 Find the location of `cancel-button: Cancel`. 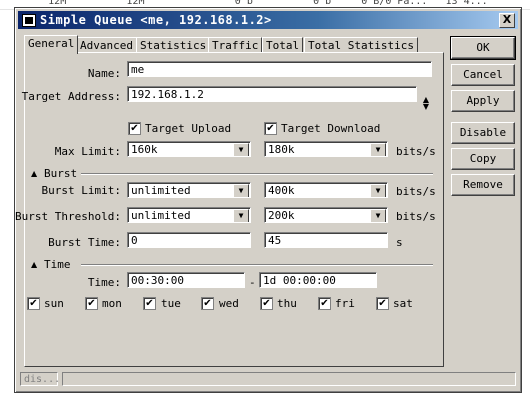

cancel-button: Cancel is located at coordinates (483, 75).